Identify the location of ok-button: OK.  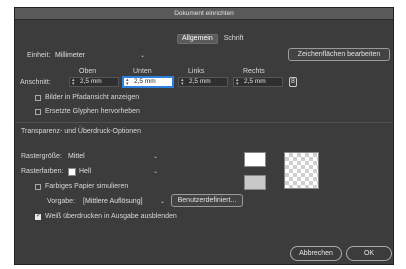
(369, 253).